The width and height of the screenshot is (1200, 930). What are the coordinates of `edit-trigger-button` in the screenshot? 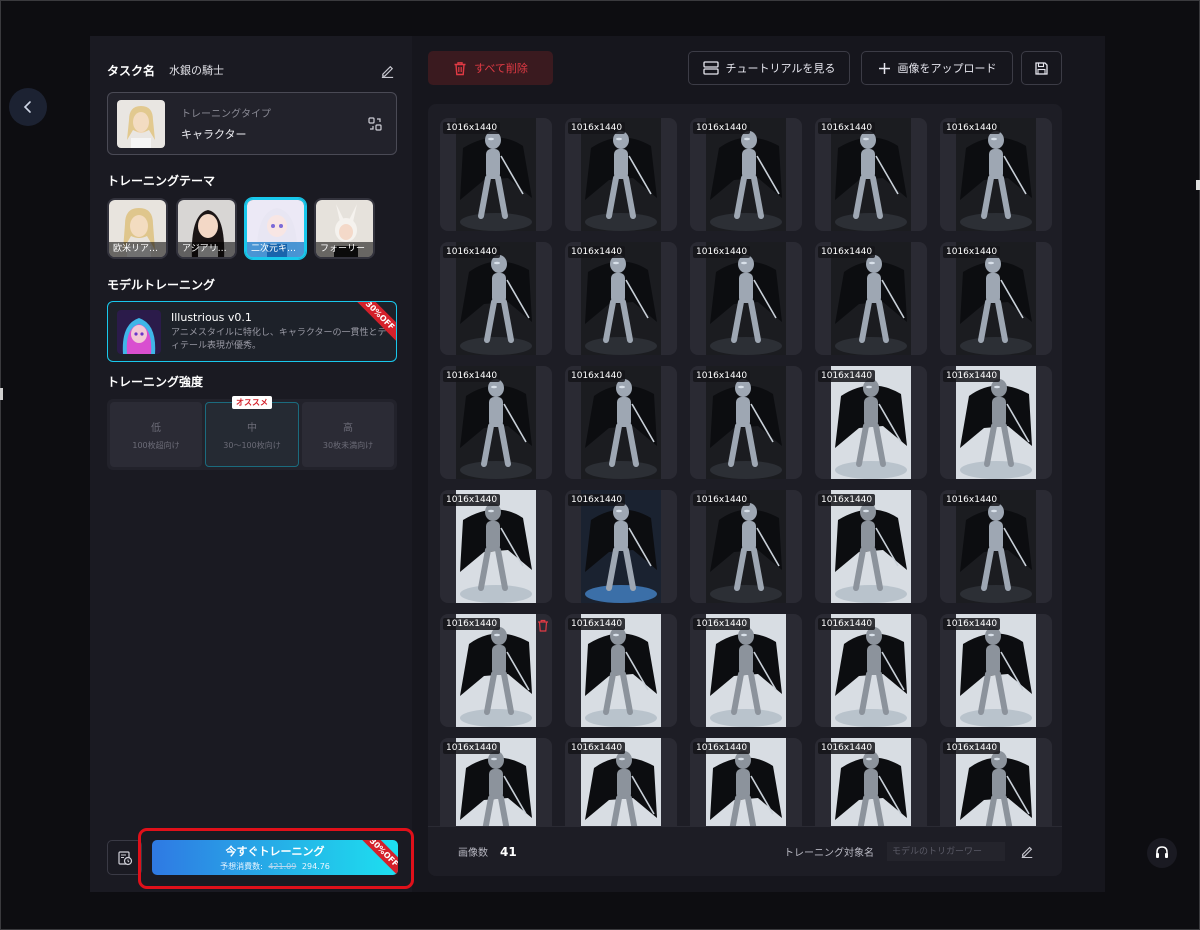 It's located at (1027, 851).